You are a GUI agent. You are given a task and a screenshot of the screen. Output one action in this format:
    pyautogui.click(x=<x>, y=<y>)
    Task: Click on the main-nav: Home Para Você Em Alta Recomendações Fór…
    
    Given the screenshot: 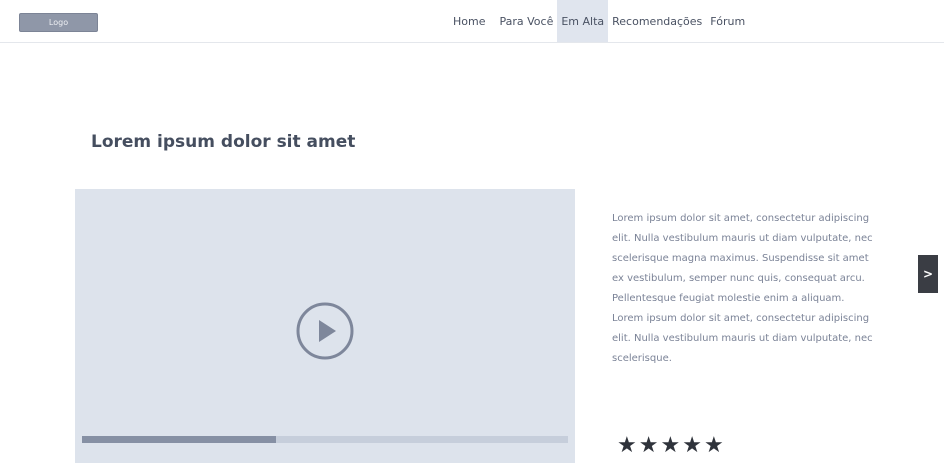 What is the action you would take?
    pyautogui.click(x=598, y=21)
    